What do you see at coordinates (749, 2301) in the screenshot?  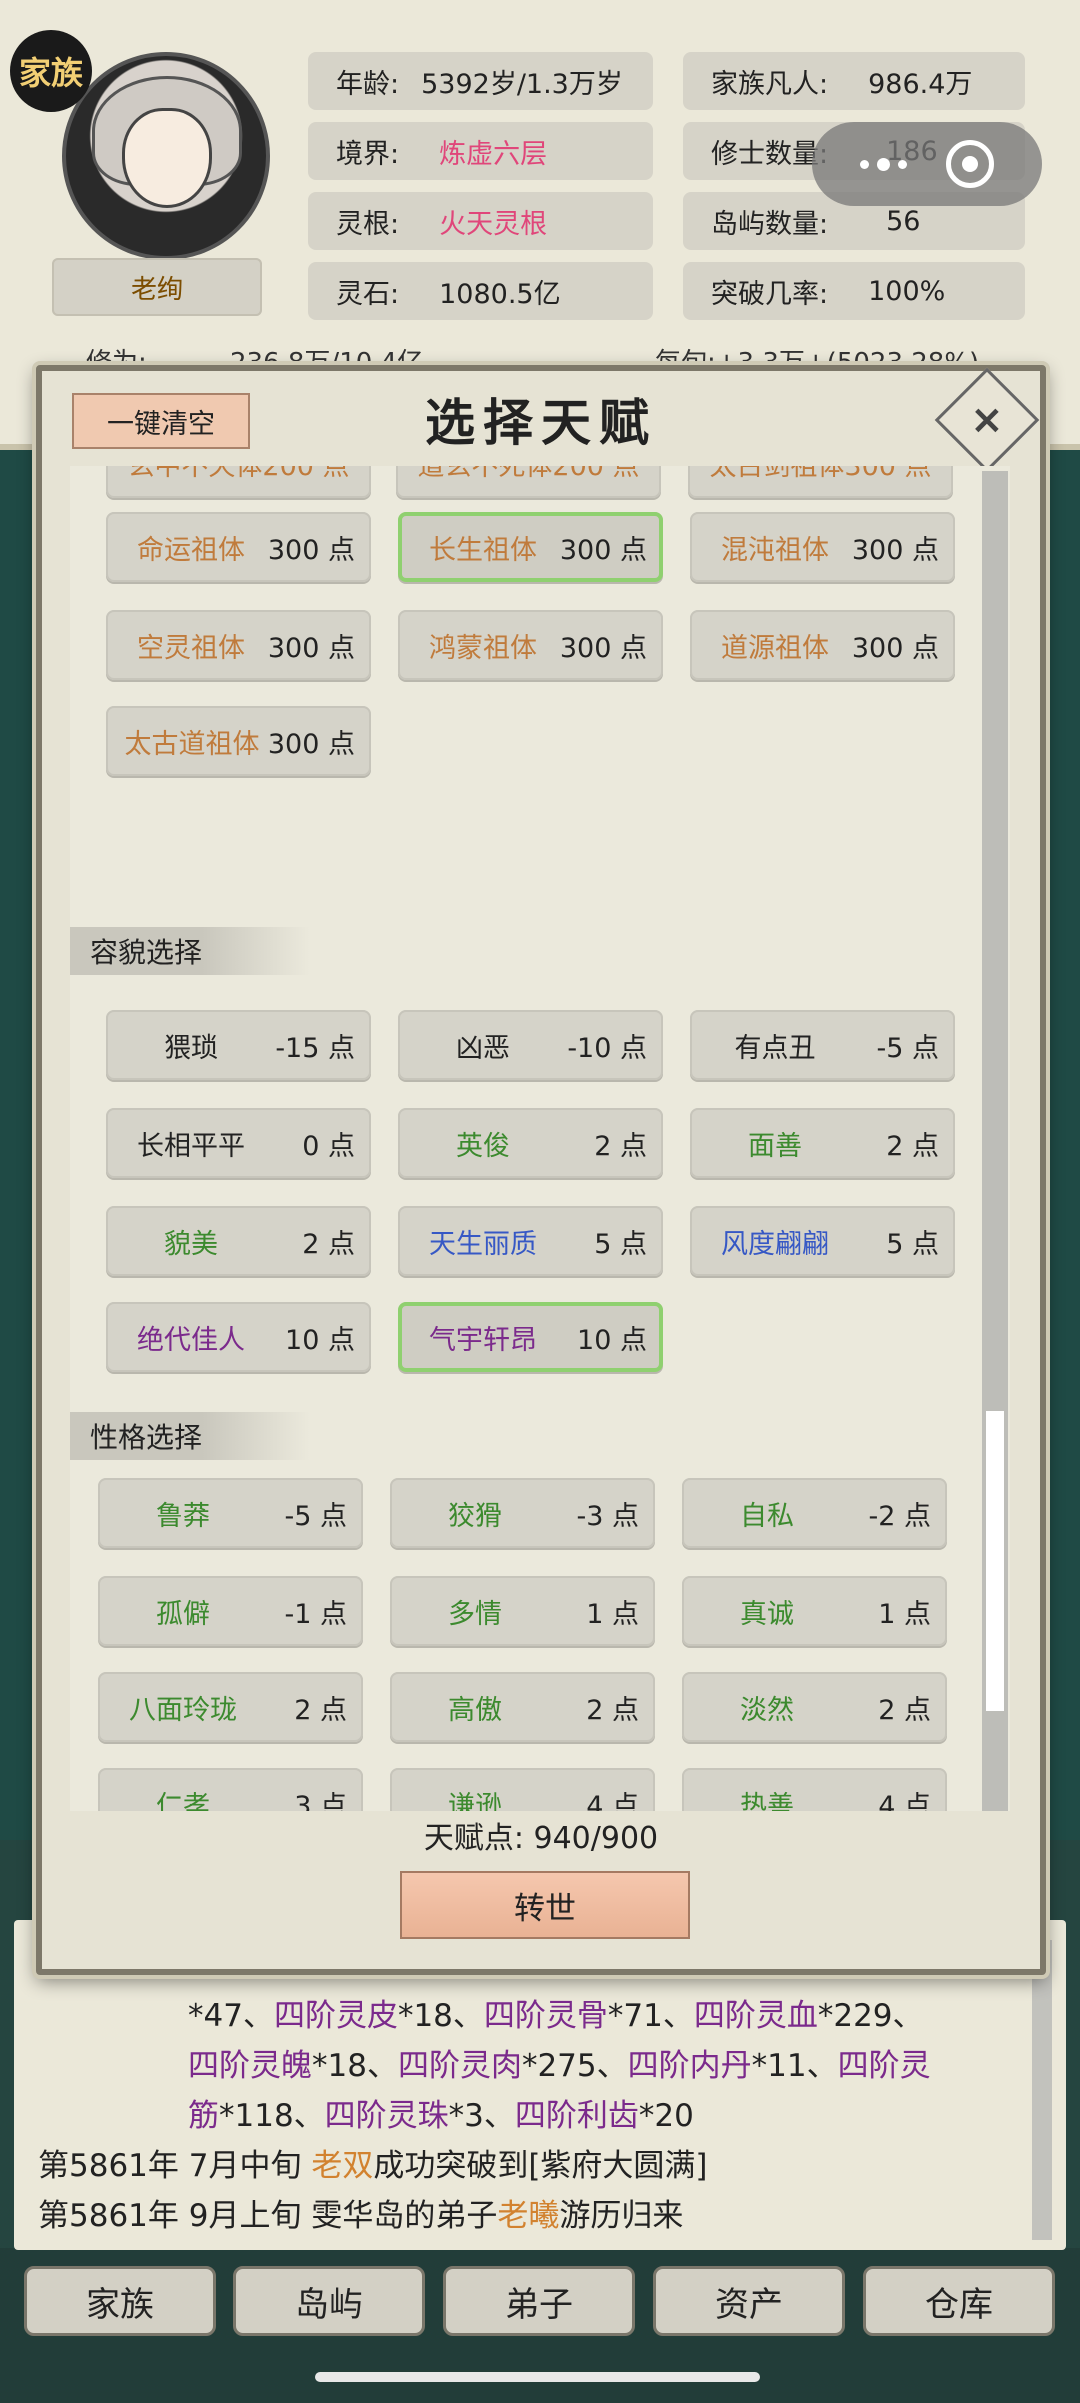 I see `nav-assets: 资产` at bounding box center [749, 2301].